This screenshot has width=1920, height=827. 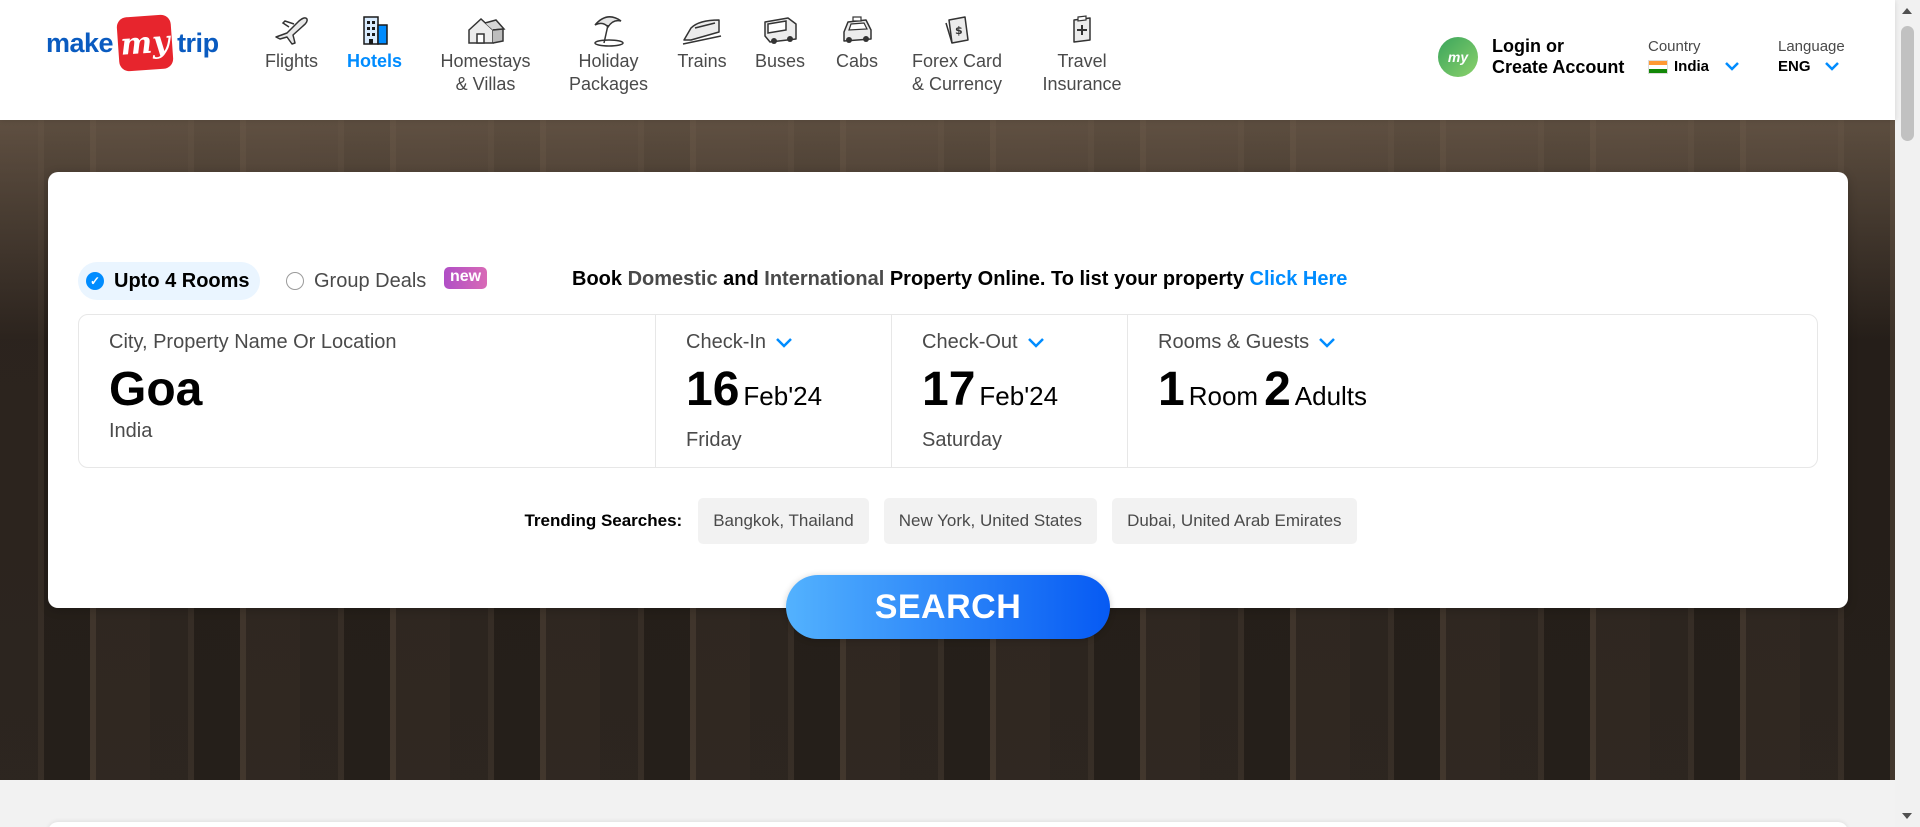 I want to click on logo-make: make, so click(x=80, y=42).